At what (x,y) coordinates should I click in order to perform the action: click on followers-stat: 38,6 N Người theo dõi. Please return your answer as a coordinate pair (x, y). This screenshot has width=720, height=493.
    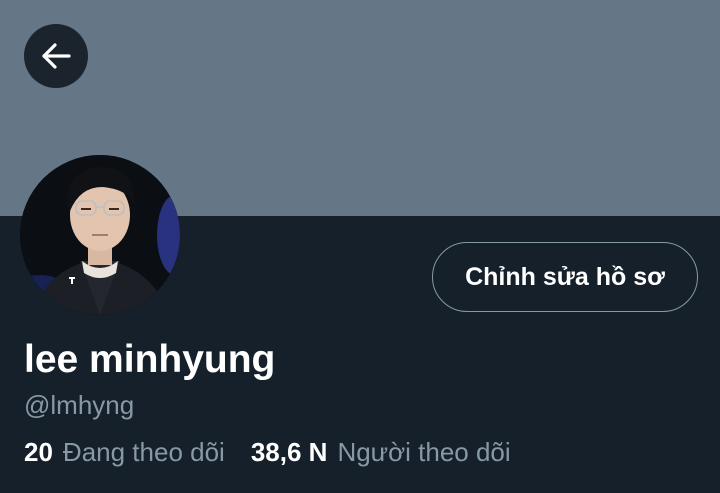
    Looking at the image, I should click on (381, 452).